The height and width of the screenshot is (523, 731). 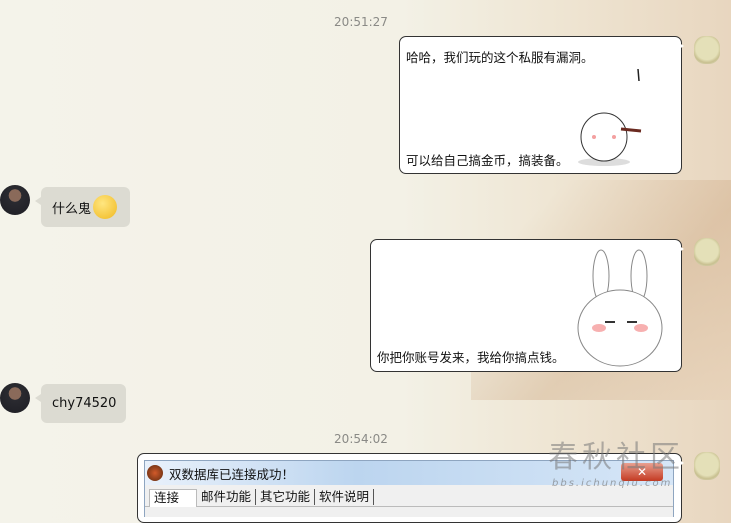 I want to click on message-bubble-received: 什么鬼, so click(x=82, y=207).